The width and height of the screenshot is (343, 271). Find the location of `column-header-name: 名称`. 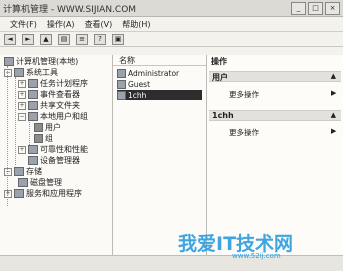

column-header-name: 名称 is located at coordinates (159, 60).